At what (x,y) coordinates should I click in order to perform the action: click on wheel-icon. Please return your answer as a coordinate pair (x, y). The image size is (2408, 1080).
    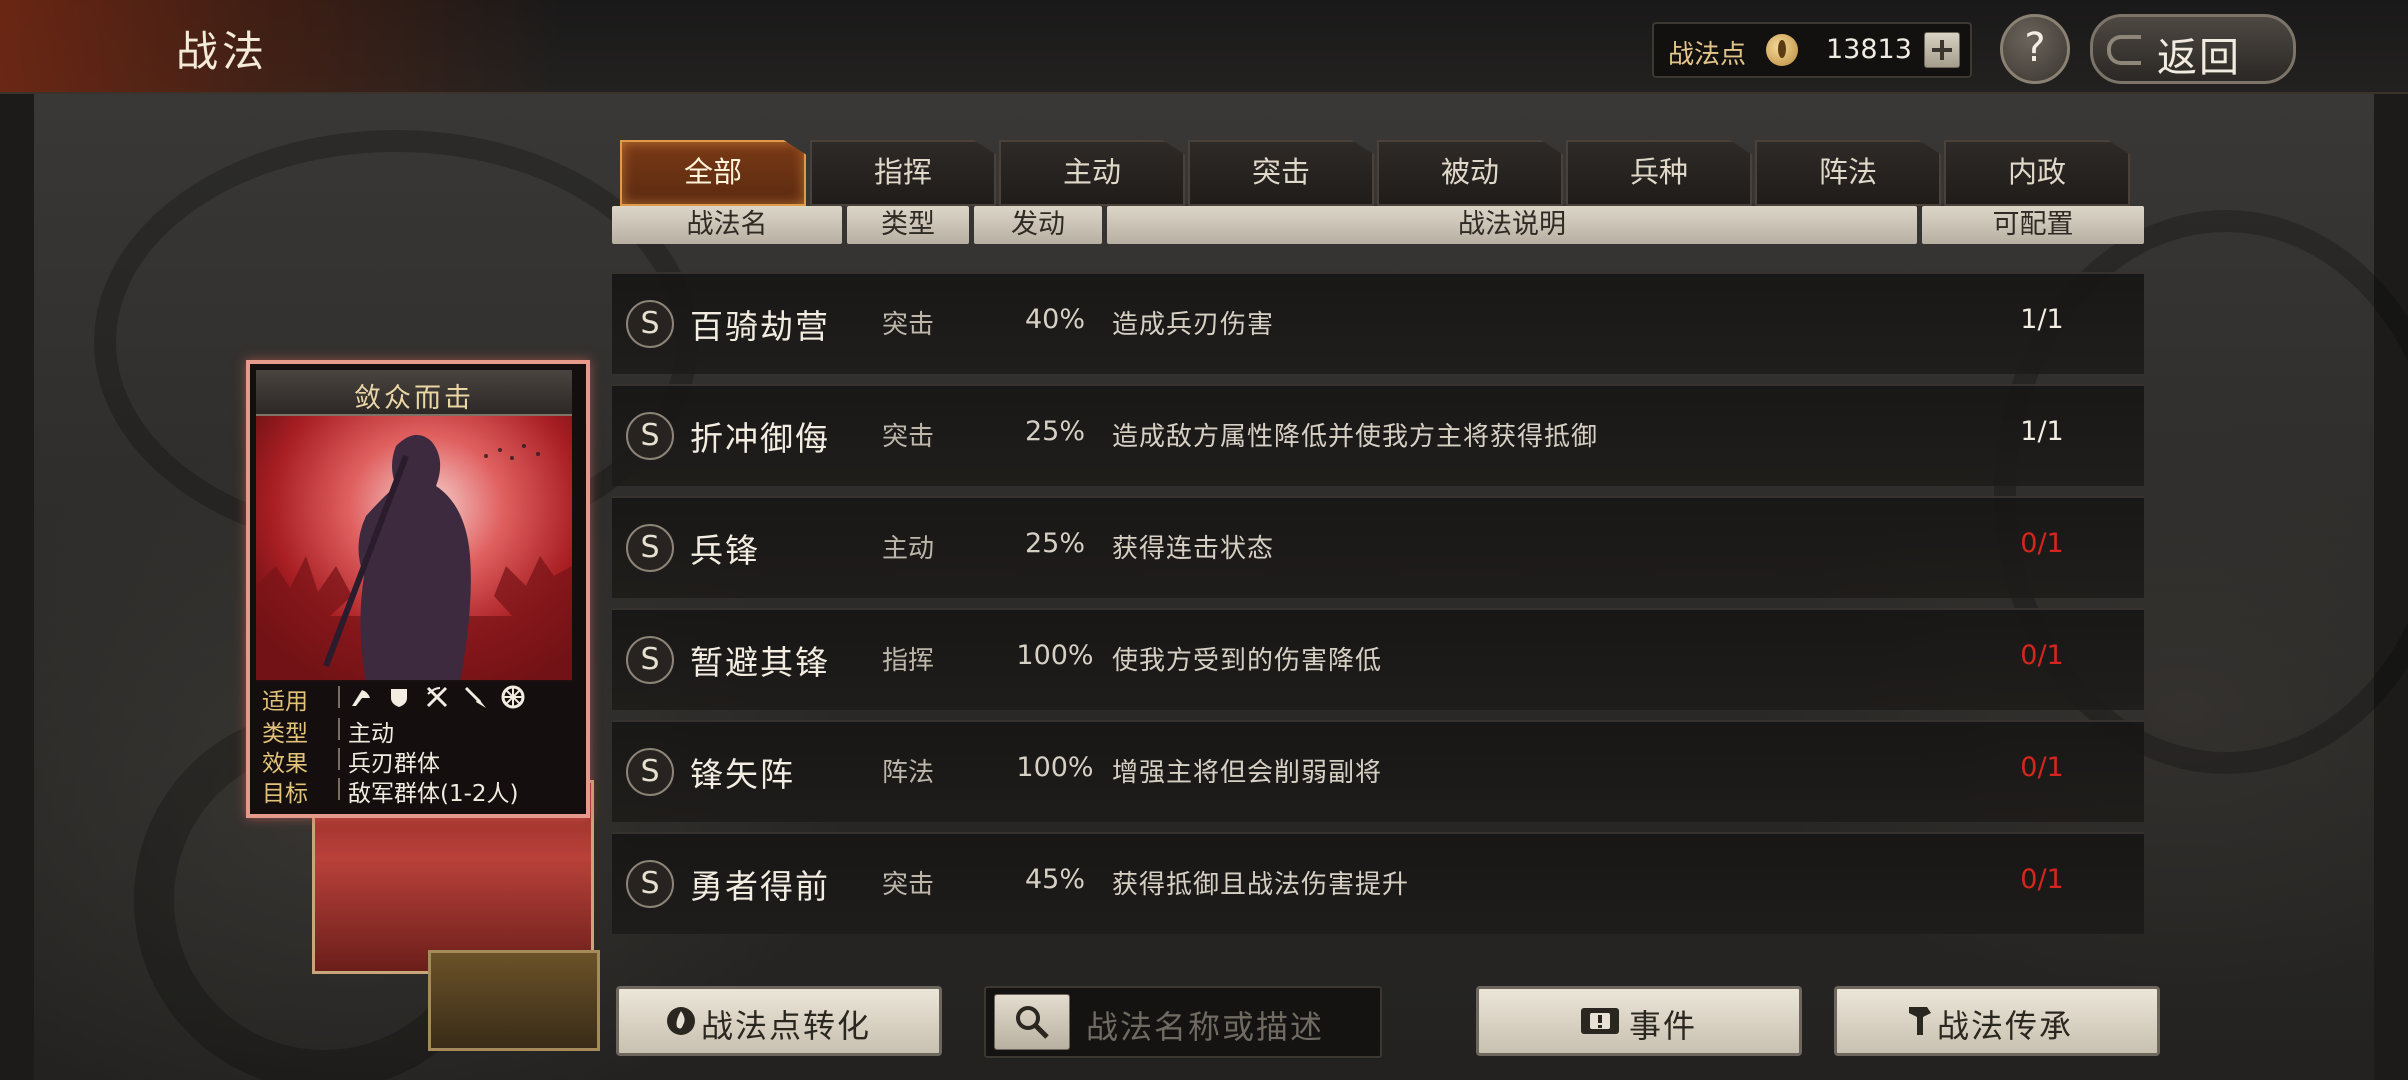
    Looking at the image, I should click on (513, 697).